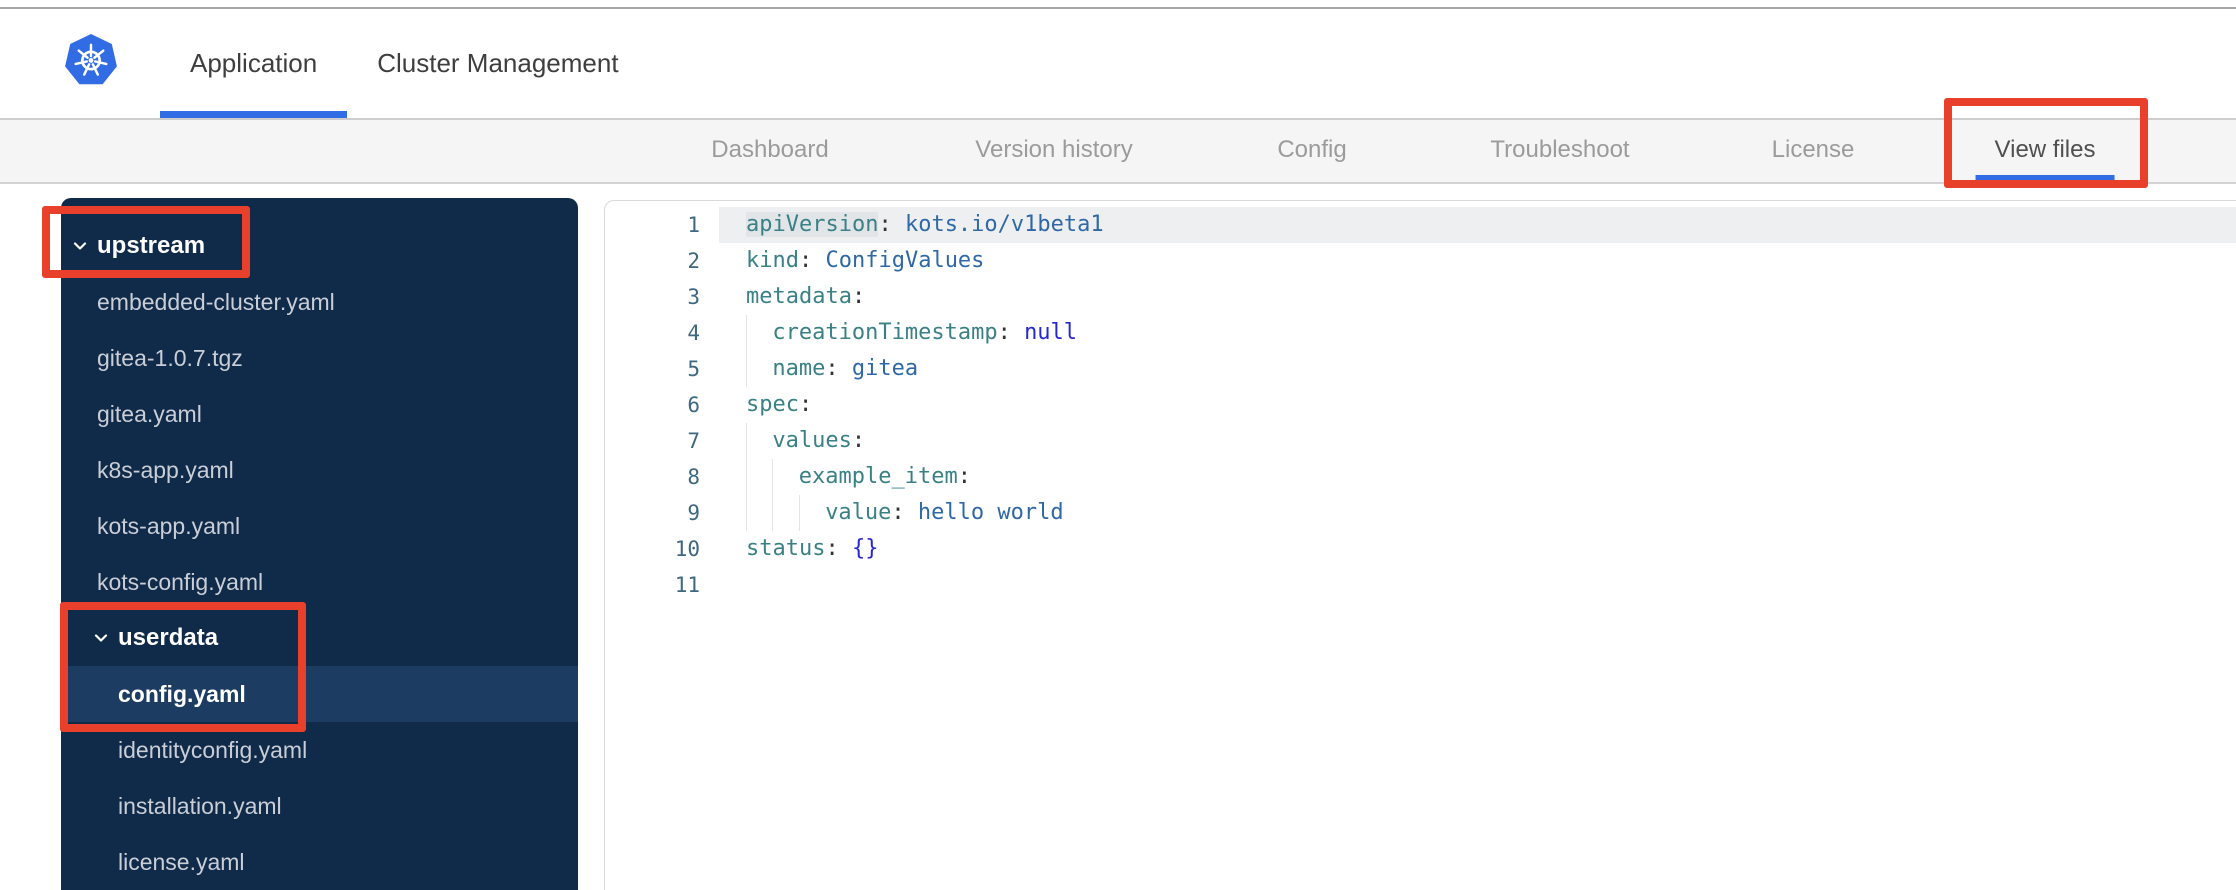 The height and width of the screenshot is (890, 2236). What do you see at coordinates (319, 526) in the screenshot?
I see `file-kots-app-yaml: kots-app.yaml` at bounding box center [319, 526].